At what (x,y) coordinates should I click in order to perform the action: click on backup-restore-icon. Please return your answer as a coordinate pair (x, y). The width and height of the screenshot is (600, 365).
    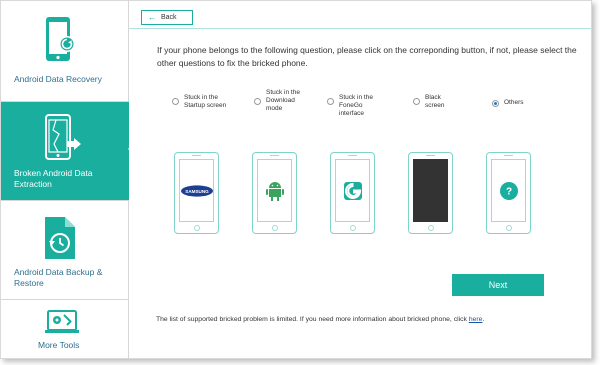
    Looking at the image, I should click on (63, 240).